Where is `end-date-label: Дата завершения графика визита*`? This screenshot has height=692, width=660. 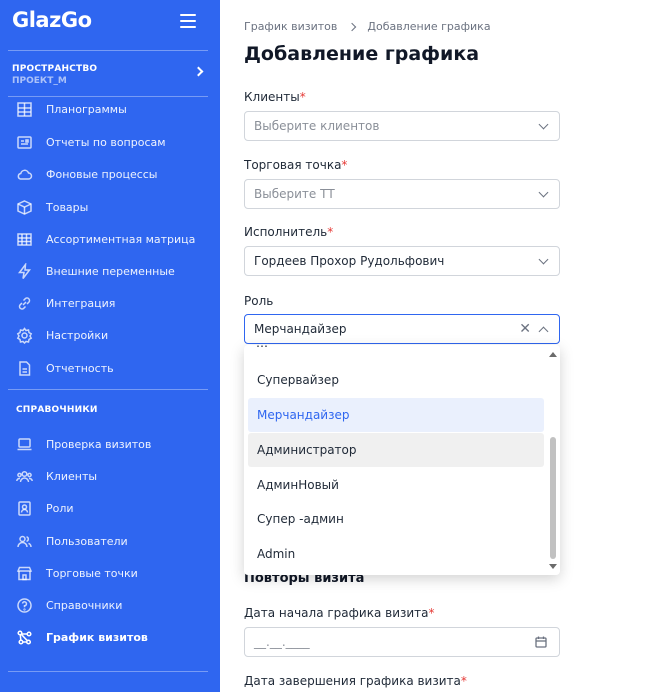
end-date-label: Дата завершения графика визита* is located at coordinates (355, 681).